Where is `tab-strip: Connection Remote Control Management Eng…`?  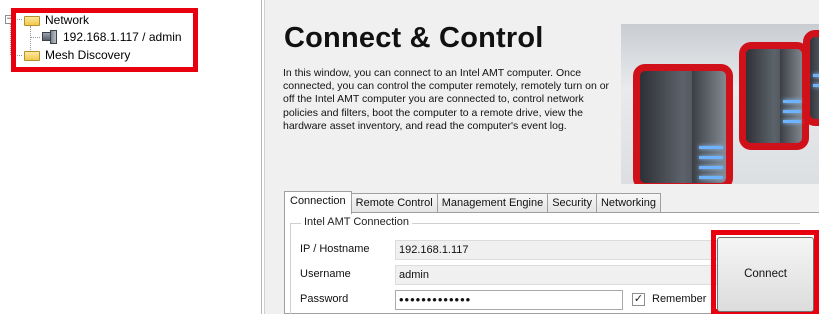 tab-strip: Connection Remote Control Management Eng… is located at coordinates (472, 202).